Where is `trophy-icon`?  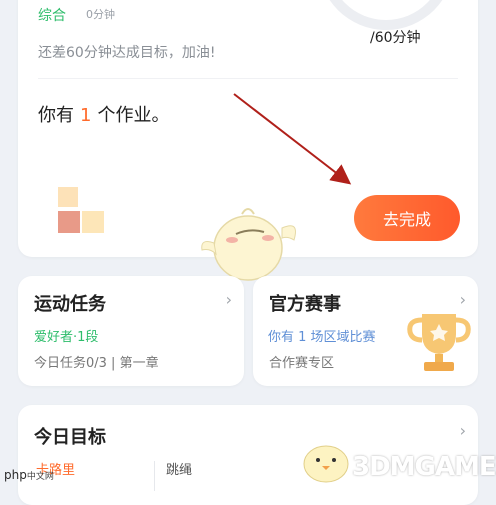
trophy-icon is located at coordinates (439, 343).